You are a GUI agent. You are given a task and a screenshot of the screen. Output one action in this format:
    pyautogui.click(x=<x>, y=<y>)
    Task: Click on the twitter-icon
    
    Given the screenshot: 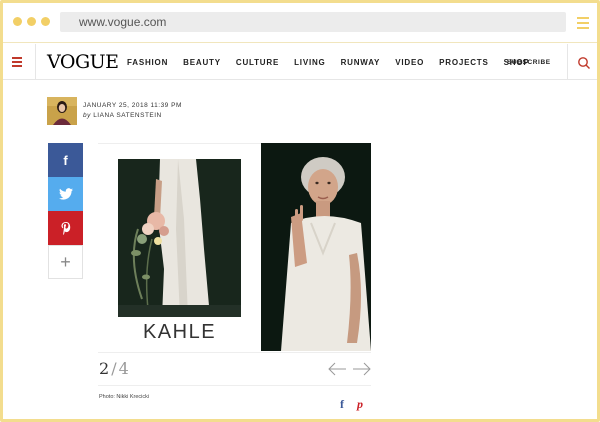 What is the action you would take?
    pyautogui.click(x=65, y=194)
    